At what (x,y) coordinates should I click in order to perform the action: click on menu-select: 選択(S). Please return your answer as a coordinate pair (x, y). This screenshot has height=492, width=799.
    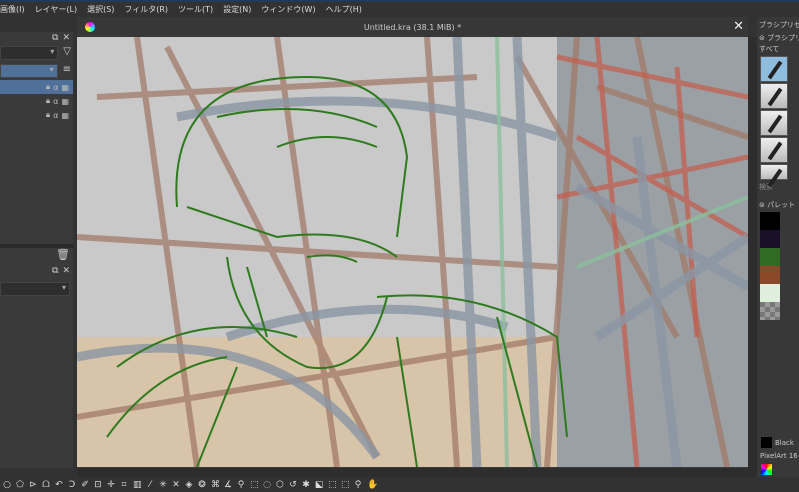
    Looking at the image, I should click on (100, 9).